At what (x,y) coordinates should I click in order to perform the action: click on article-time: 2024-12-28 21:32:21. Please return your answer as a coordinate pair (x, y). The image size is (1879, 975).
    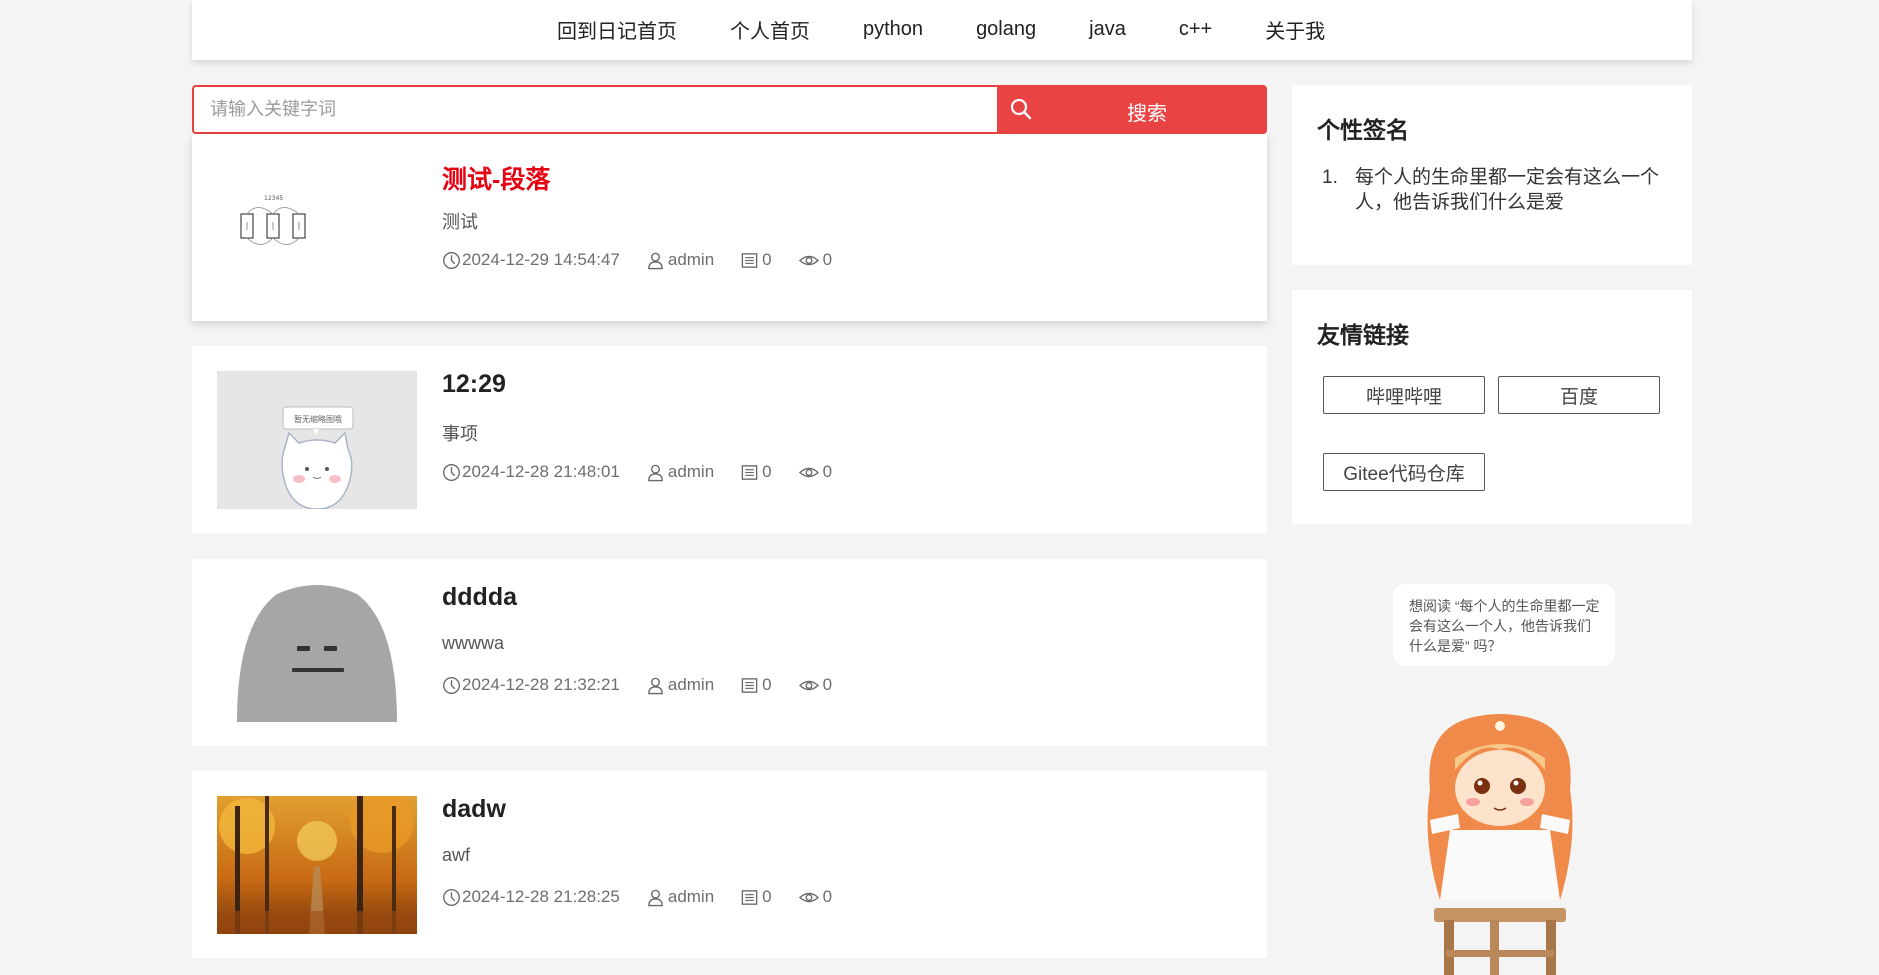
    Looking at the image, I should click on (531, 685).